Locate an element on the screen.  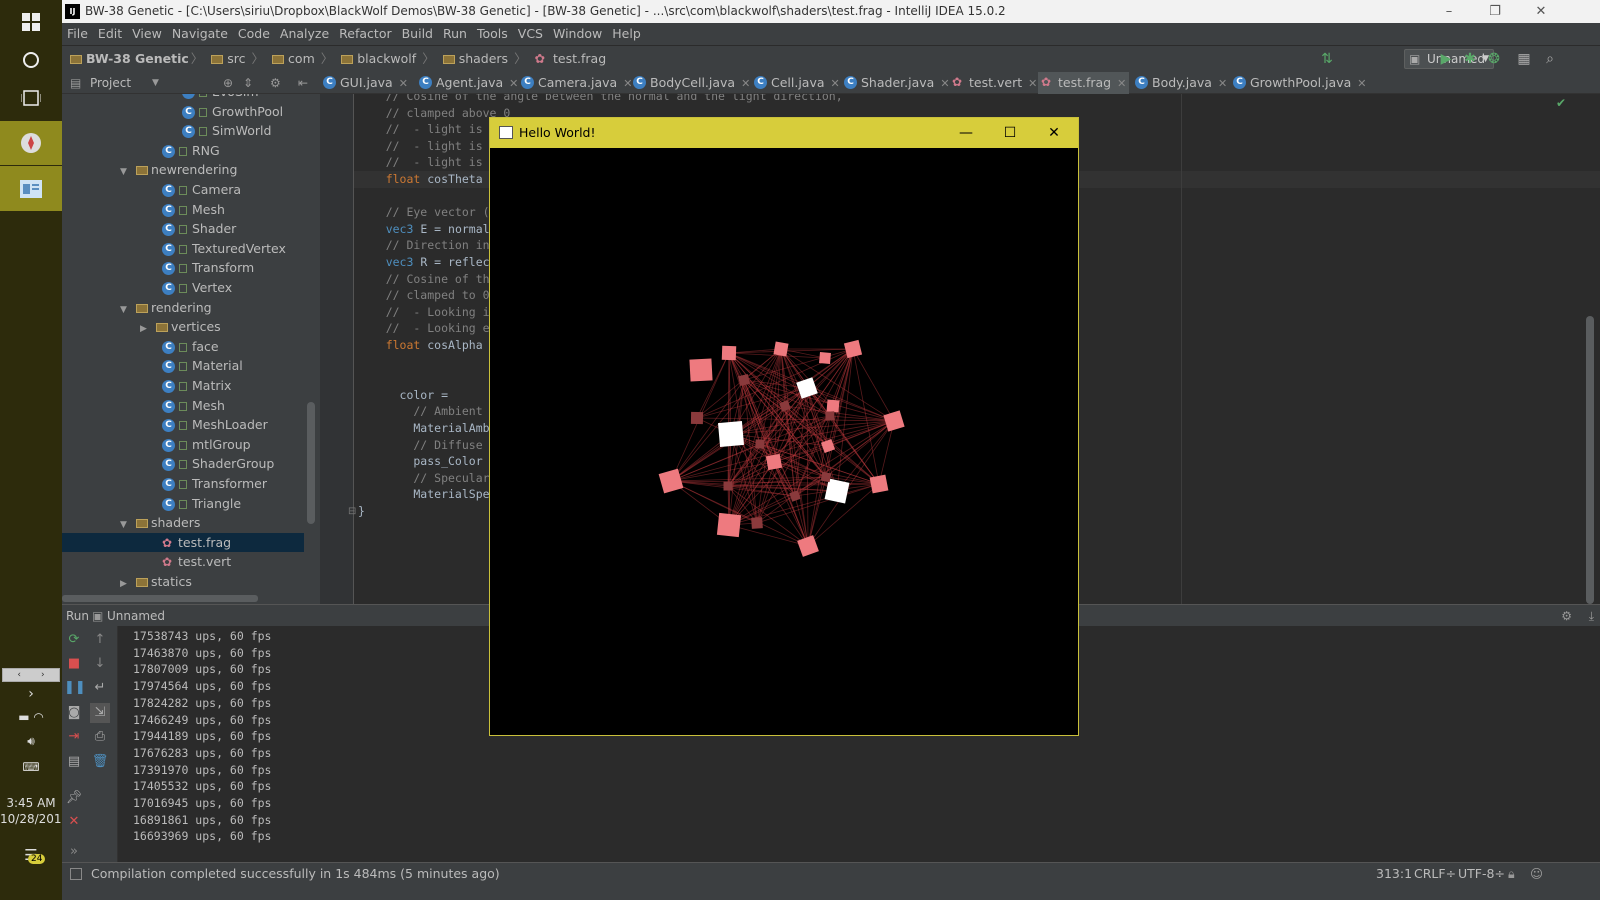
notification-center-icon: ☰ 24 is located at coordinates (31, 858).